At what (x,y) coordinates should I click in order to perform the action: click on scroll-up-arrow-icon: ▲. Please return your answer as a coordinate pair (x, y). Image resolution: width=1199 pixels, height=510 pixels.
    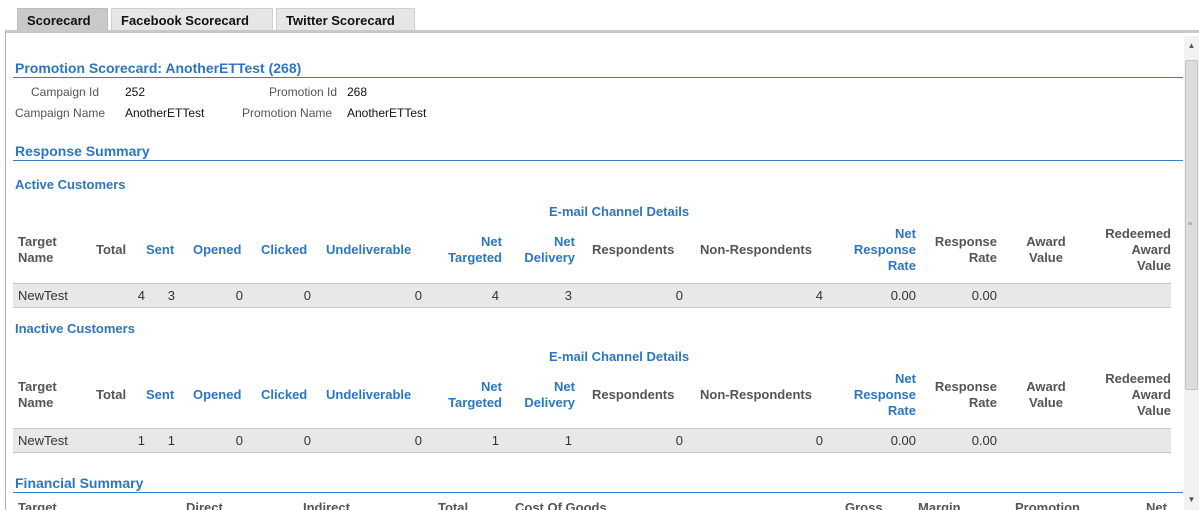
    Looking at the image, I should click on (1191, 46).